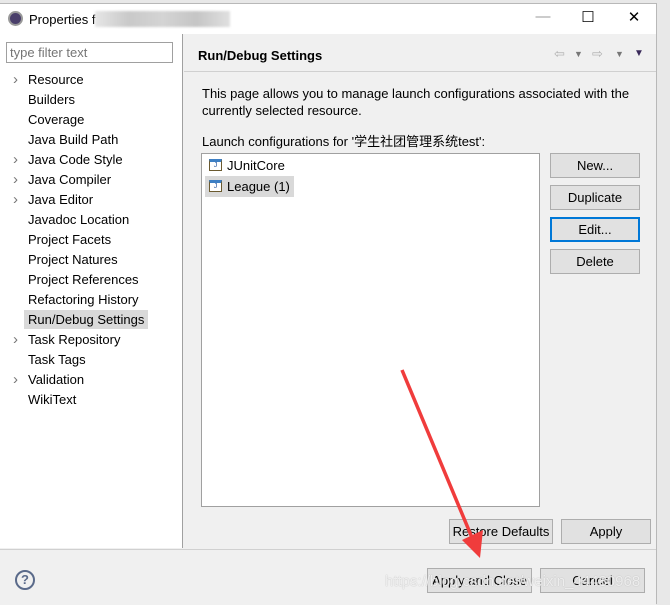 The image size is (670, 605). Describe the element at coordinates (328, 19) in the screenshot. I see `title-bar: Properties f — ☐ ✕` at that location.